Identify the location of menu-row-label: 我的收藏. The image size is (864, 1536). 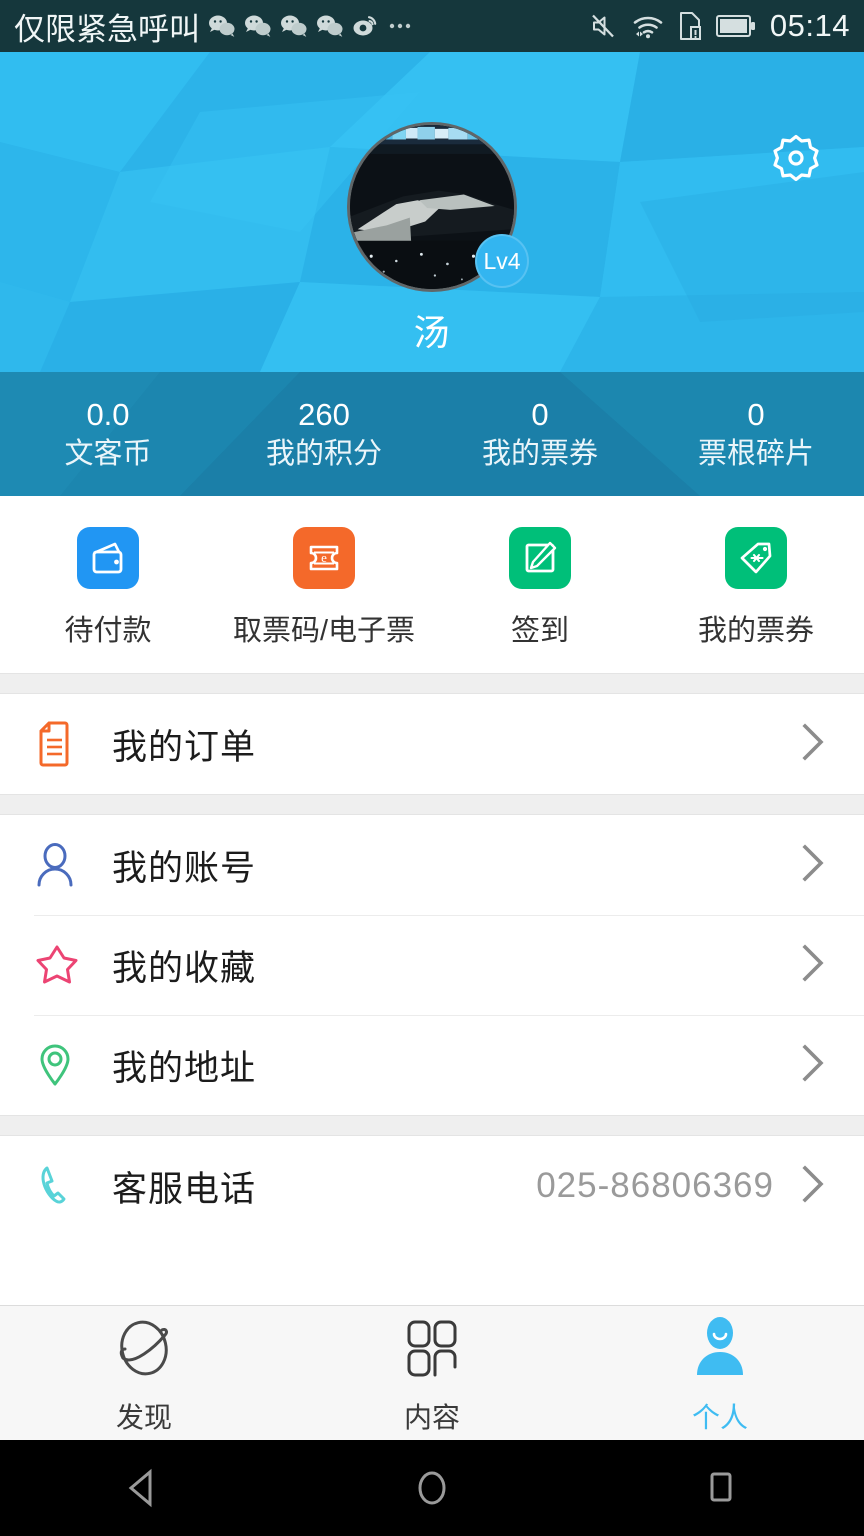
(184, 968).